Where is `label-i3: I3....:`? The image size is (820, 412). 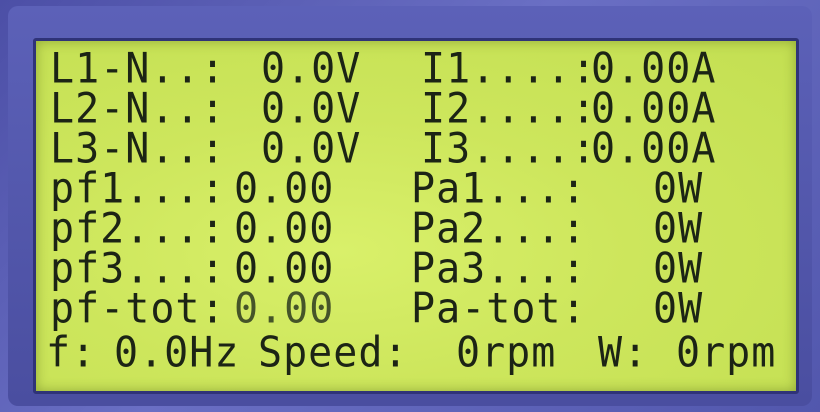 label-i3: I3....: is located at coordinates (509, 149).